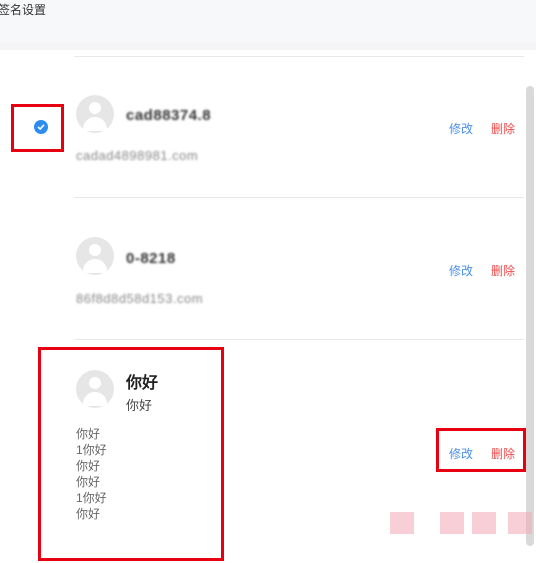 The image size is (536, 563). What do you see at coordinates (530, 316) in the screenshot?
I see `scrollbar` at bounding box center [530, 316].